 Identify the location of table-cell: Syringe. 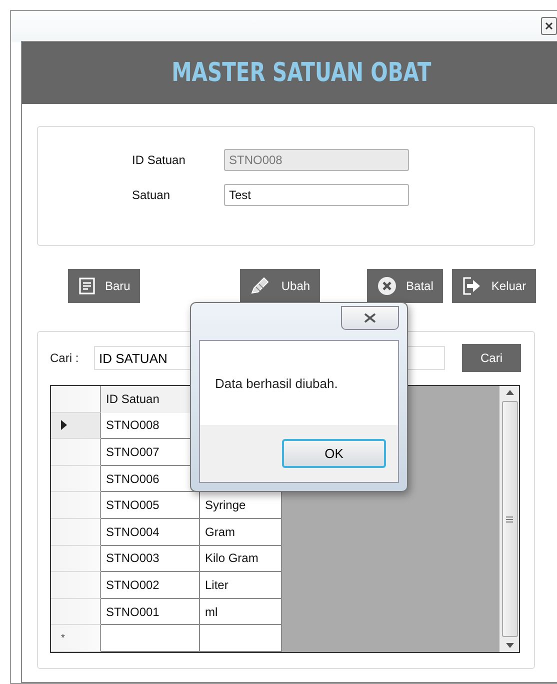
(241, 505).